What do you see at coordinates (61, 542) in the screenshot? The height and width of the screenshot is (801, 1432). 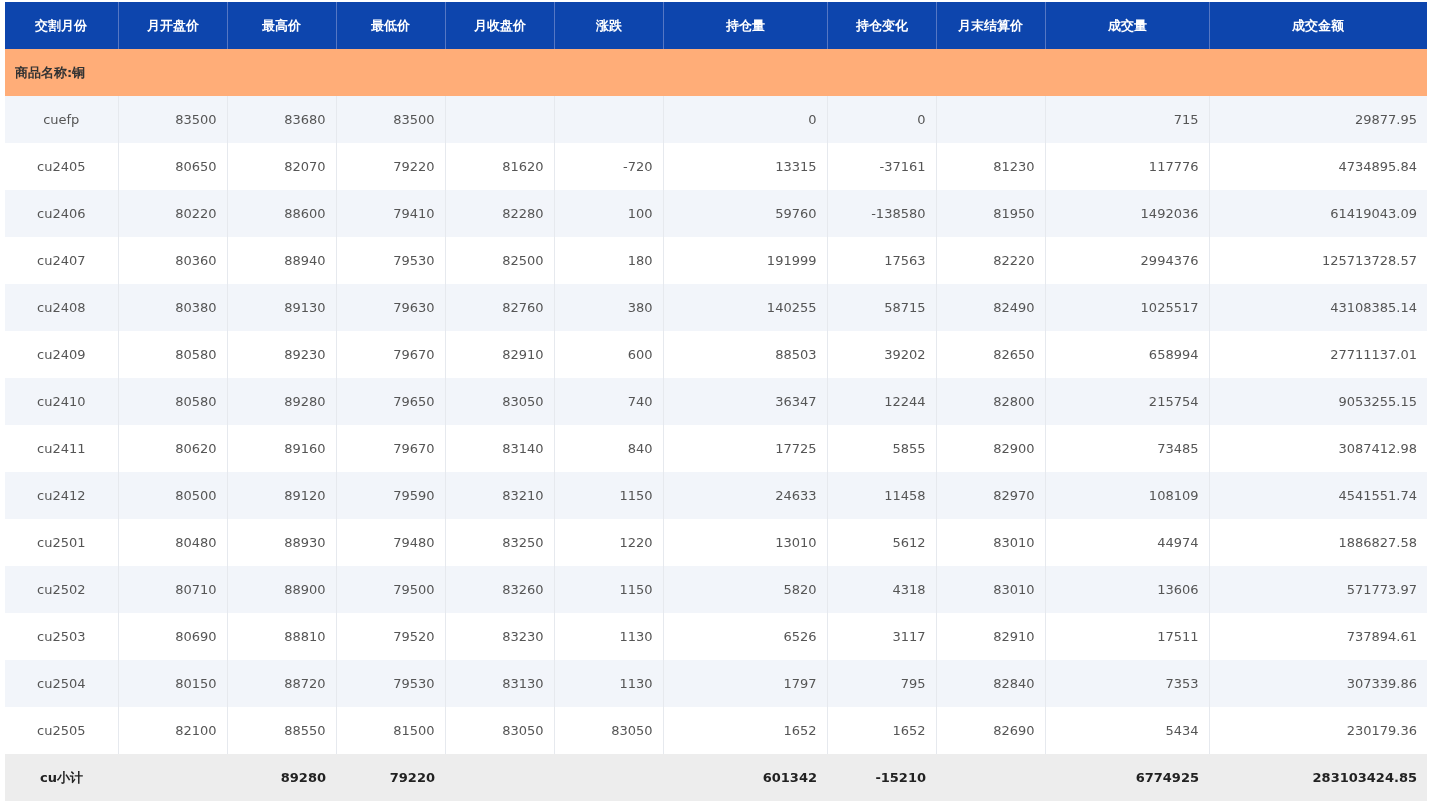 I see `table-cell: cu2501` at bounding box center [61, 542].